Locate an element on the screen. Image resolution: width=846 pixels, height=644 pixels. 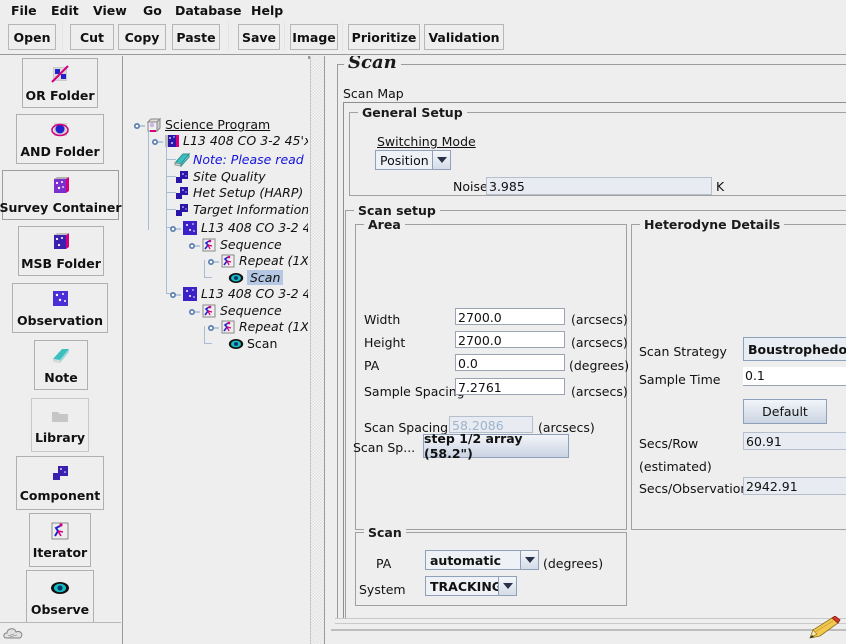
scan-strategy-value: Boustrophedon is located at coordinates (794, 349).